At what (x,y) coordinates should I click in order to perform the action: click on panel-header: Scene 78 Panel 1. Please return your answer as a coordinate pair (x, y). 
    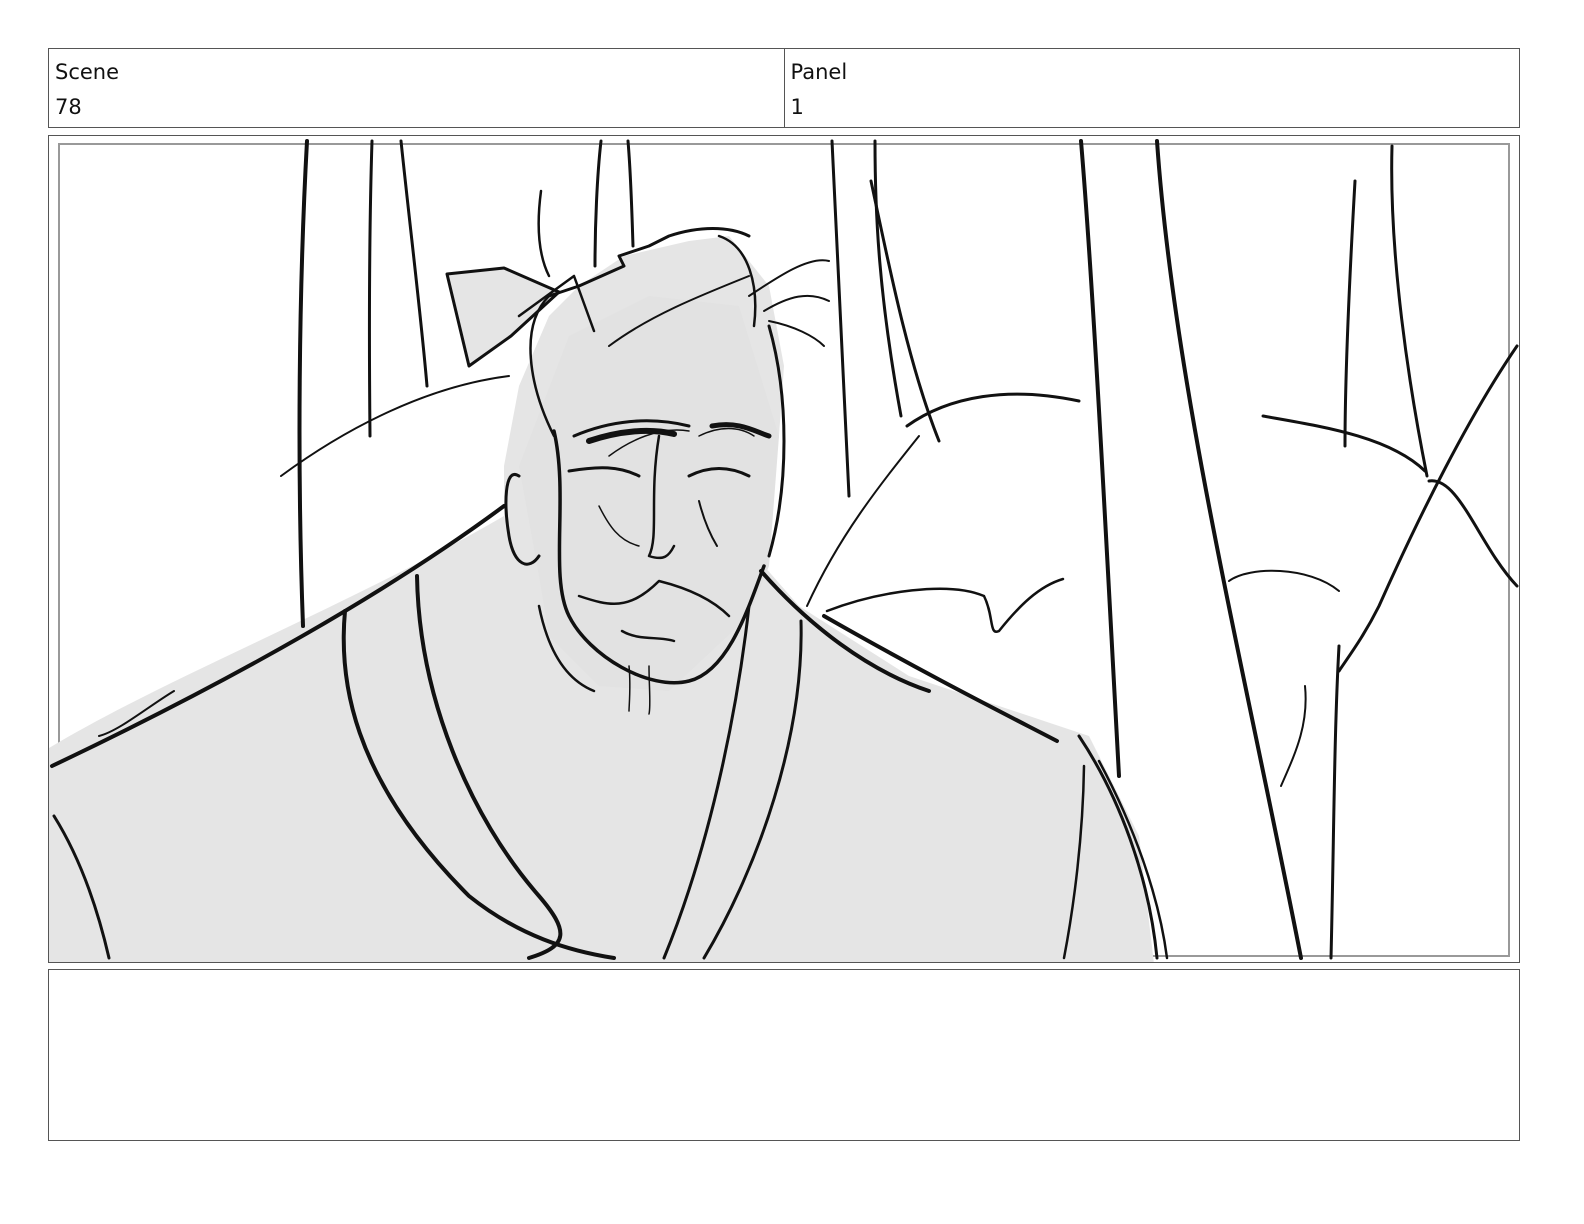
    Looking at the image, I should click on (784, 88).